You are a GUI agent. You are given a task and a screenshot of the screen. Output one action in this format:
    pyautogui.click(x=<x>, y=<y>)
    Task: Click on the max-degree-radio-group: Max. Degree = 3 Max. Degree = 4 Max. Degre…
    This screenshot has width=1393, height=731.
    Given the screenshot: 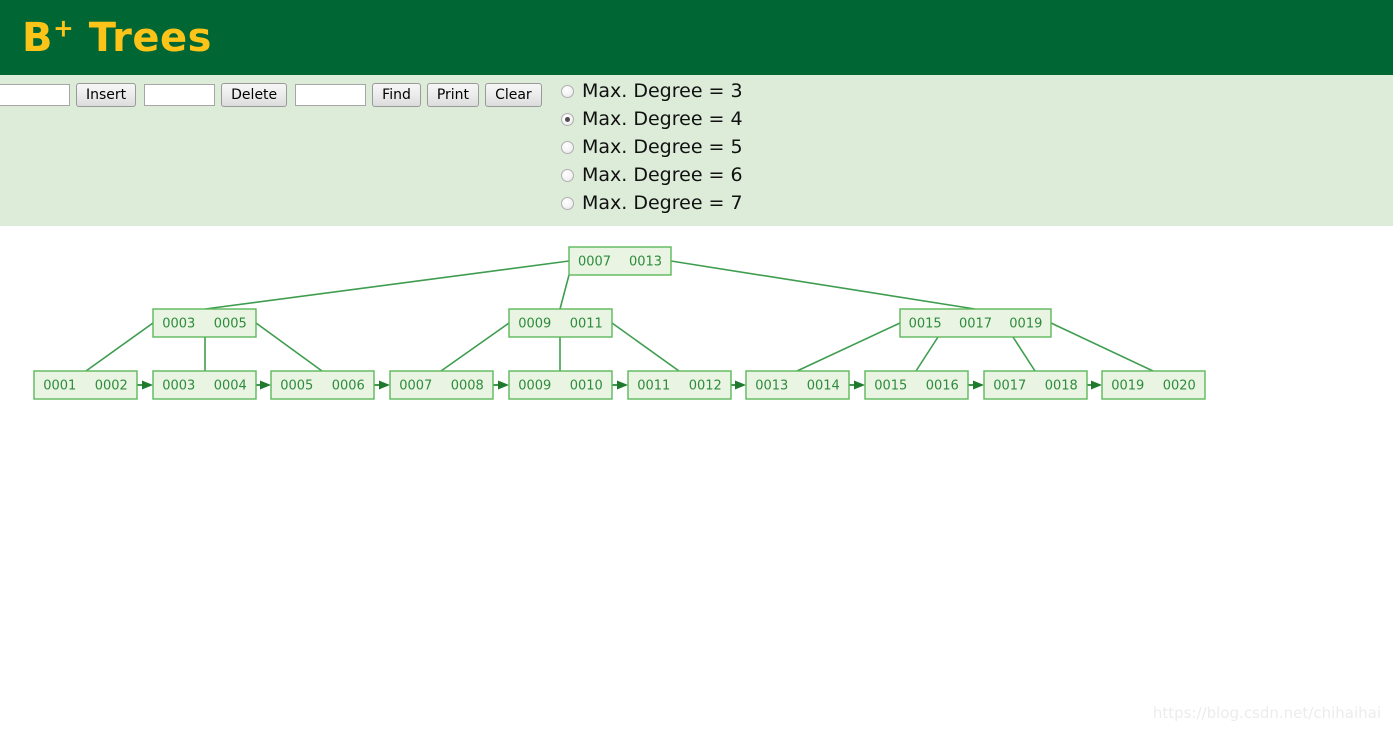 What is the action you would take?
    pyautogui.click(x=652, y=147)
    